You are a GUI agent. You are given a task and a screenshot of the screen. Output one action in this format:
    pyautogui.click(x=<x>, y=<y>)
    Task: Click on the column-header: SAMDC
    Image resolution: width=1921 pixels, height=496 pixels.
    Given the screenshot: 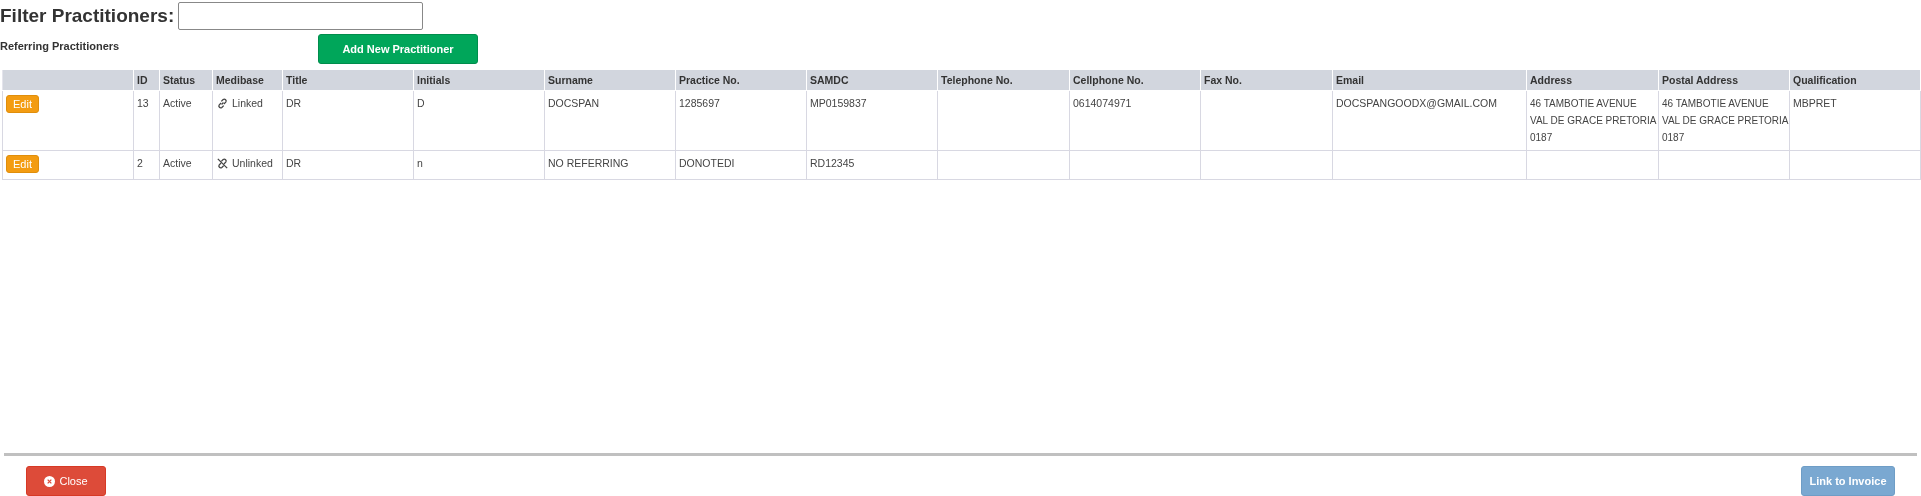 What is the action you would take?
    pyautogui.click(x=829, y=80)
    